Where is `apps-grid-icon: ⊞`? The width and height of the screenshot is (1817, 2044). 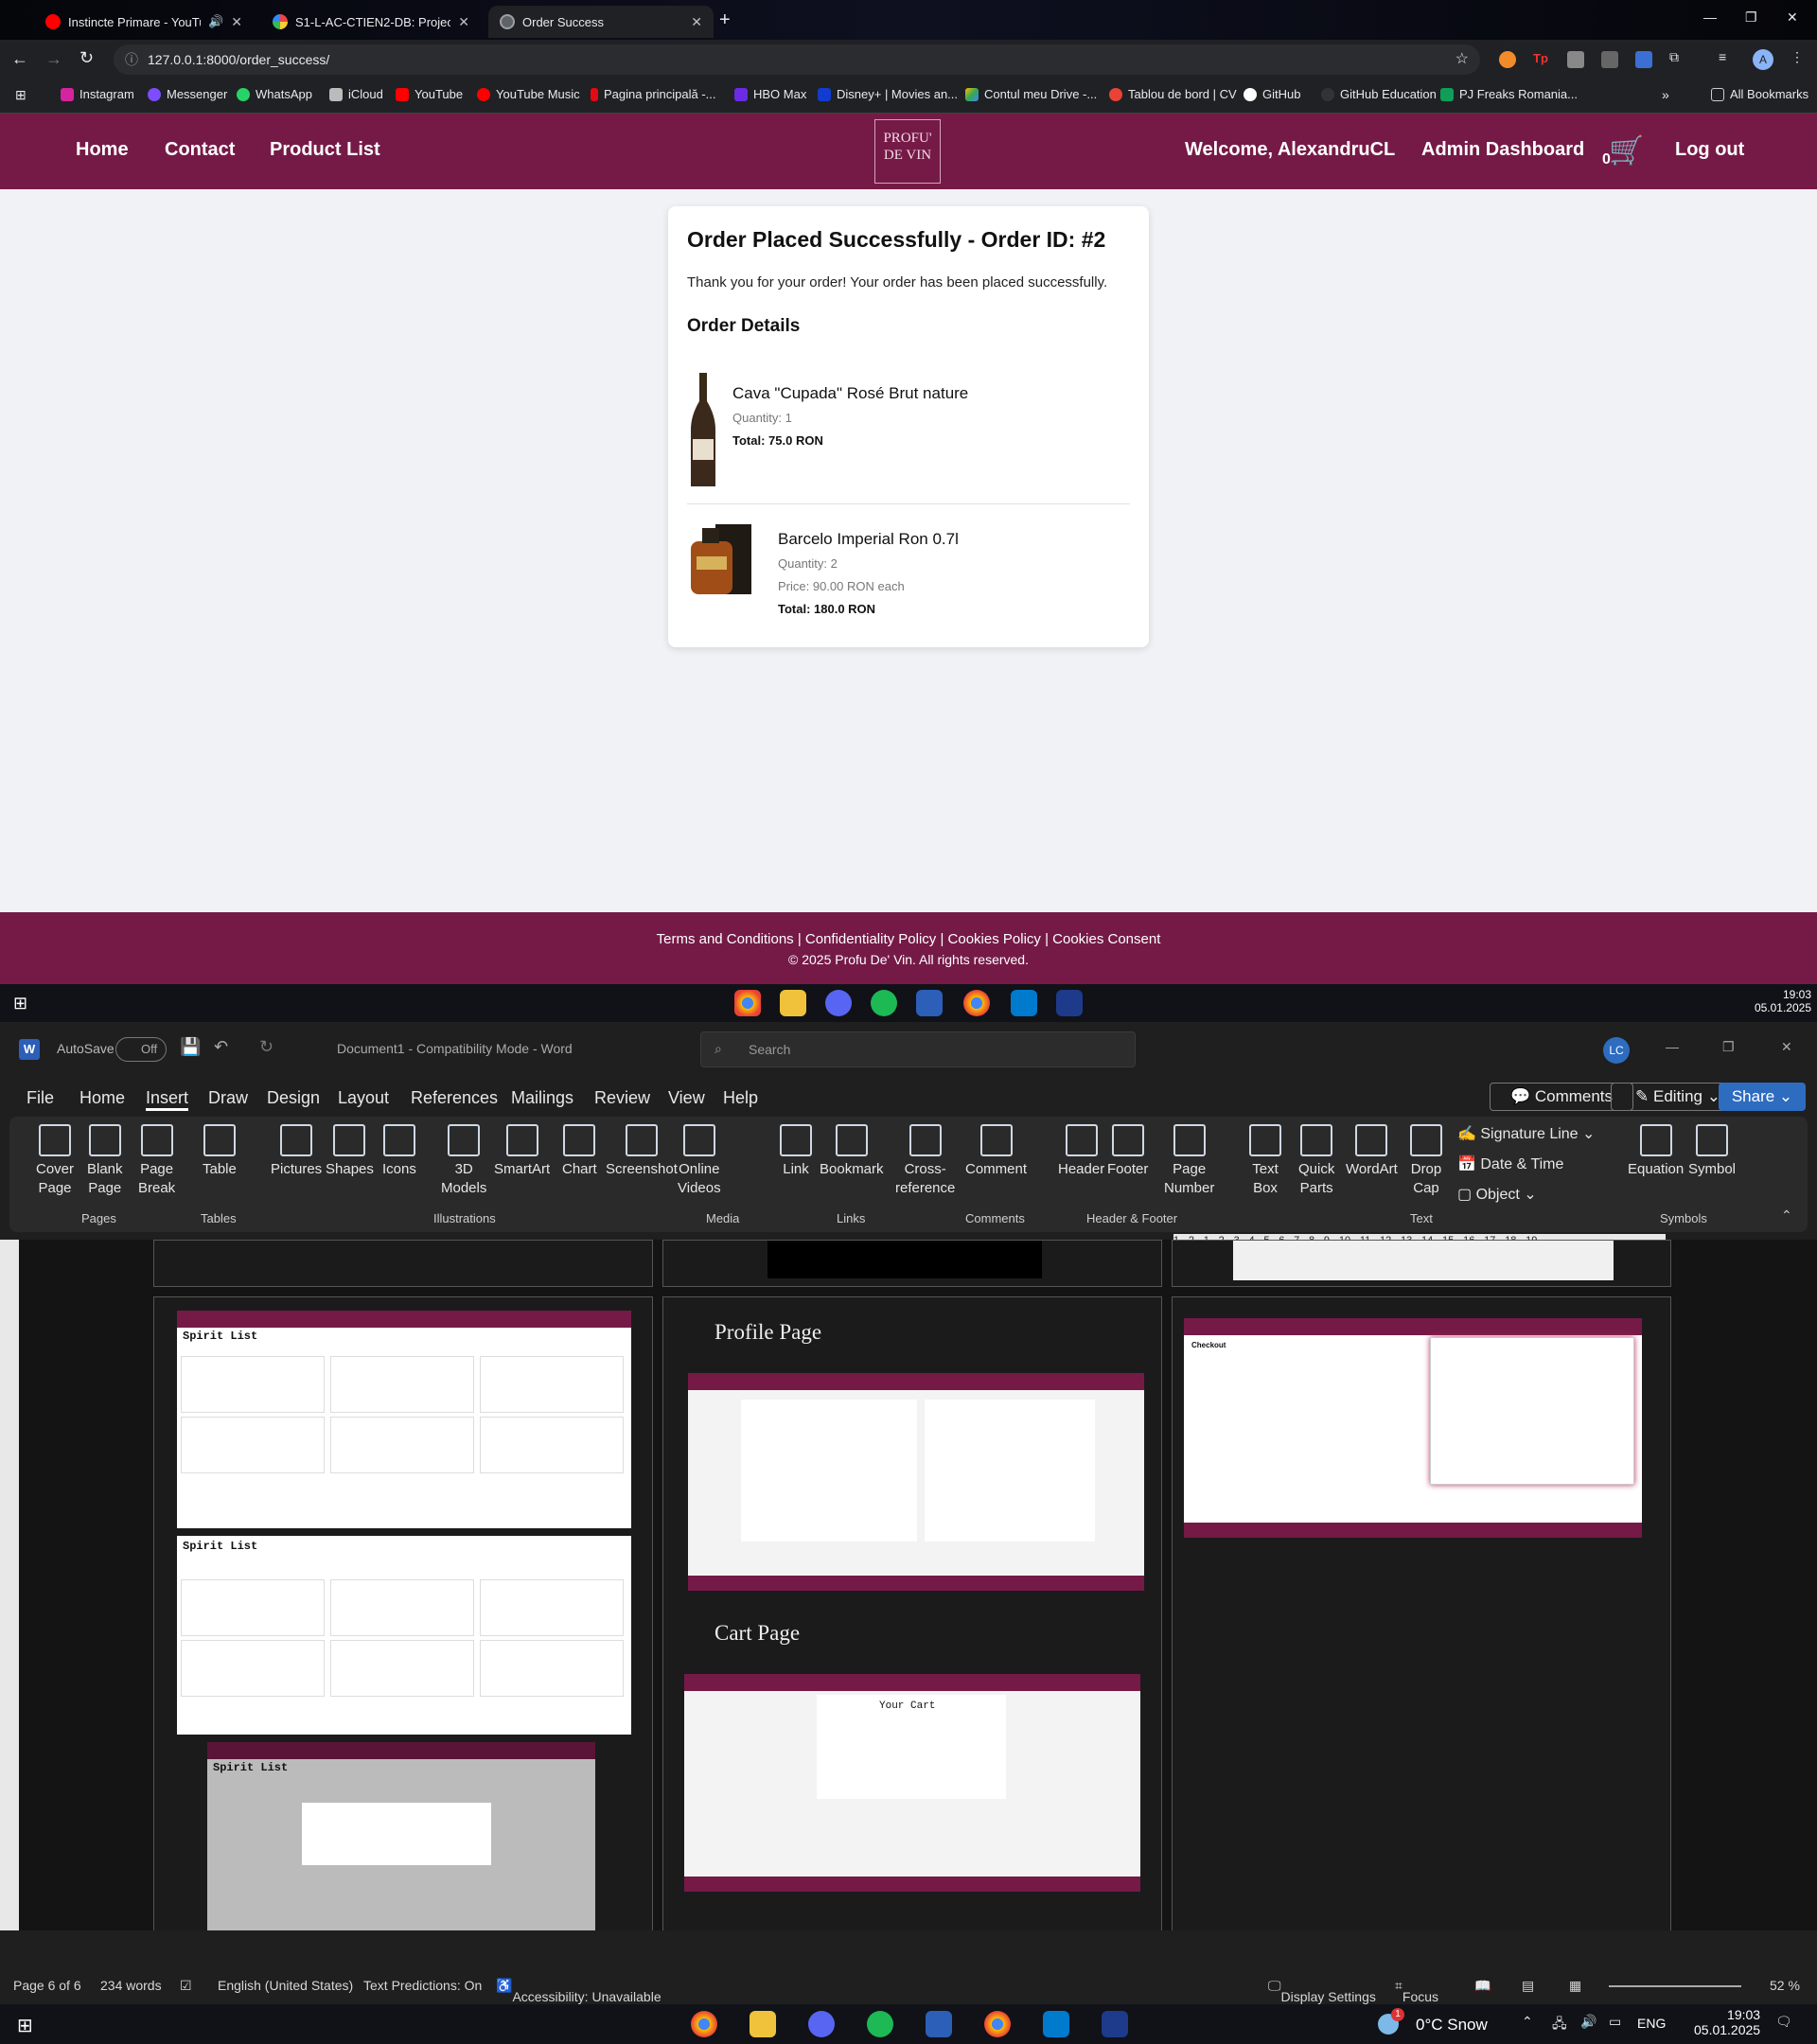 apps-grid-icon: ⊞ is located at coordinates (20, 95).